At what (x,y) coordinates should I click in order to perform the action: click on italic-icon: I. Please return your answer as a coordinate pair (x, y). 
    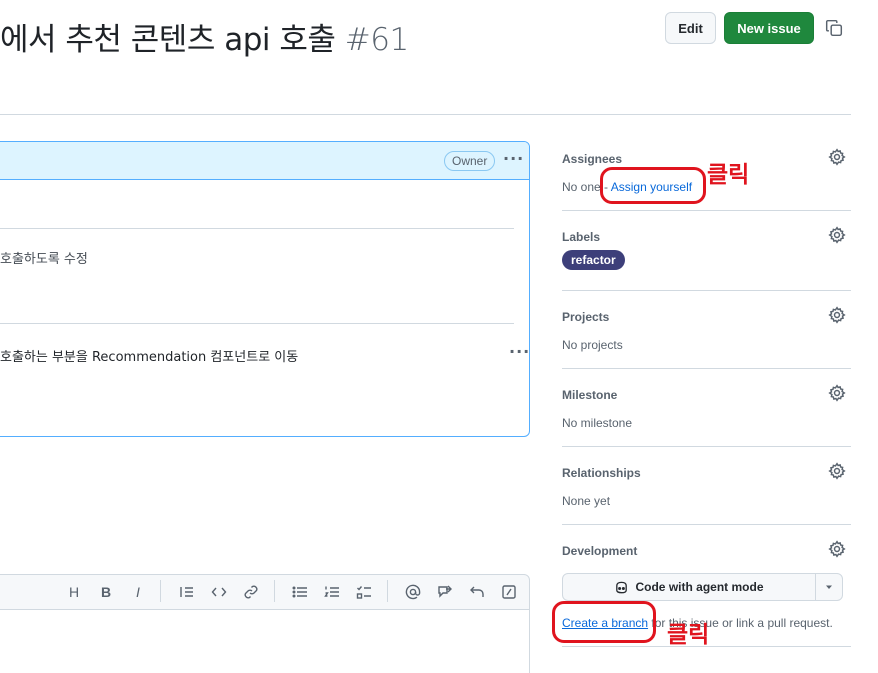
    Looking at the image, I should click on (138, 592).